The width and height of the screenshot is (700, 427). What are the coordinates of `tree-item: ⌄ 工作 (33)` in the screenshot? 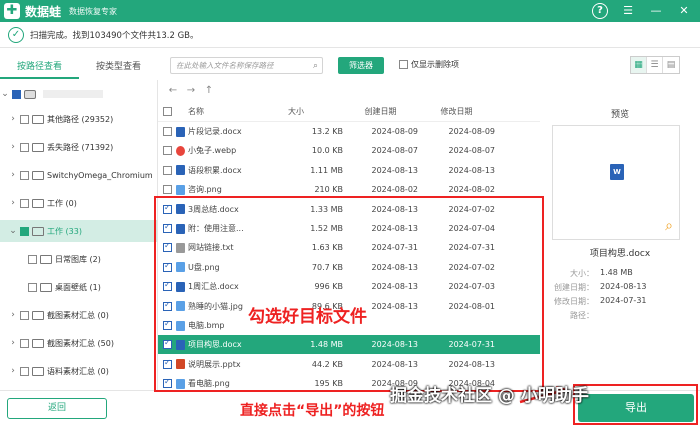 It's located at (78, 231).